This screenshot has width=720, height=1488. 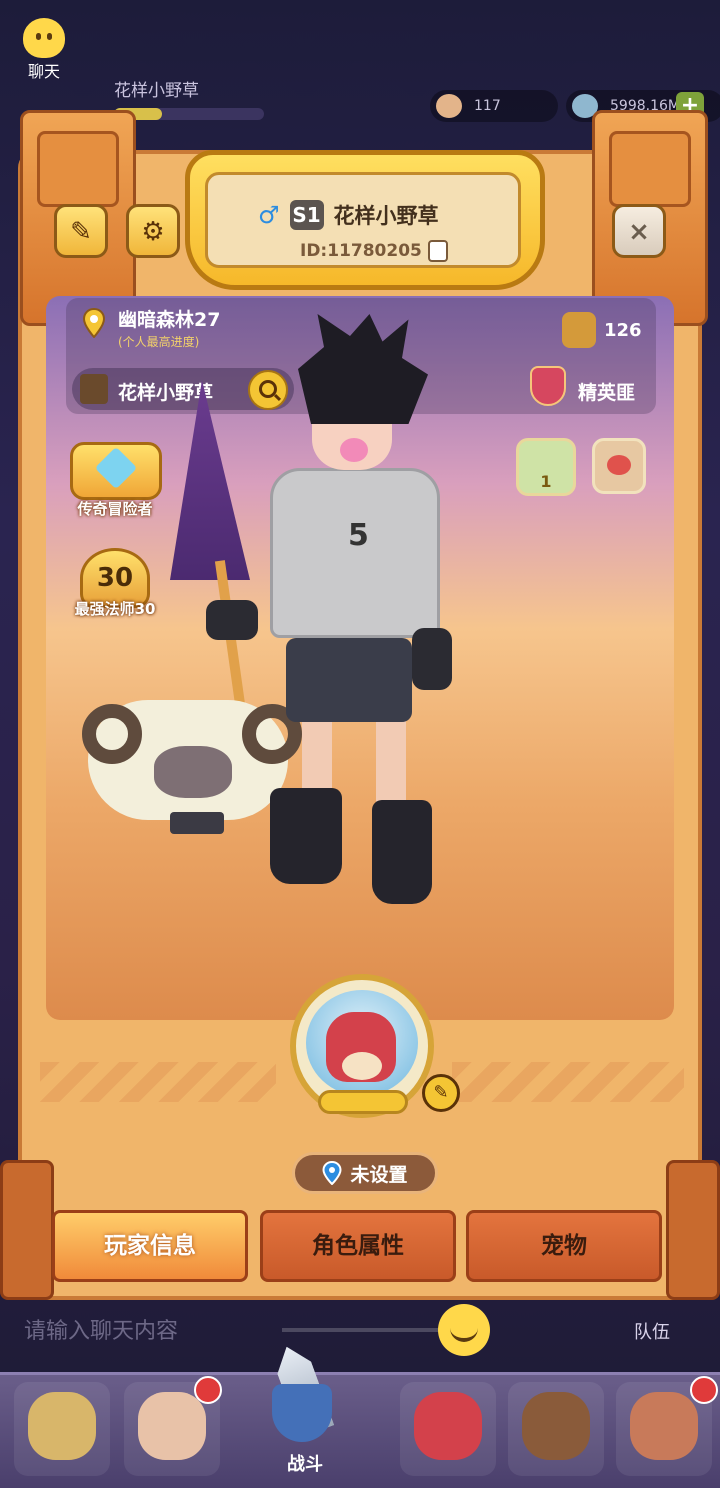 I want to click on pattern-right, so click(x=568, y=1082).